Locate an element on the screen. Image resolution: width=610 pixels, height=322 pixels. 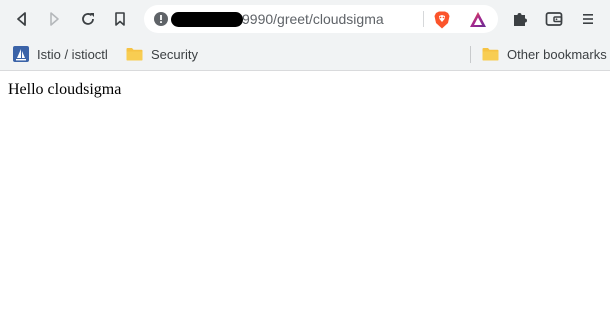
extensions-button is located at coordinates (520, 19).